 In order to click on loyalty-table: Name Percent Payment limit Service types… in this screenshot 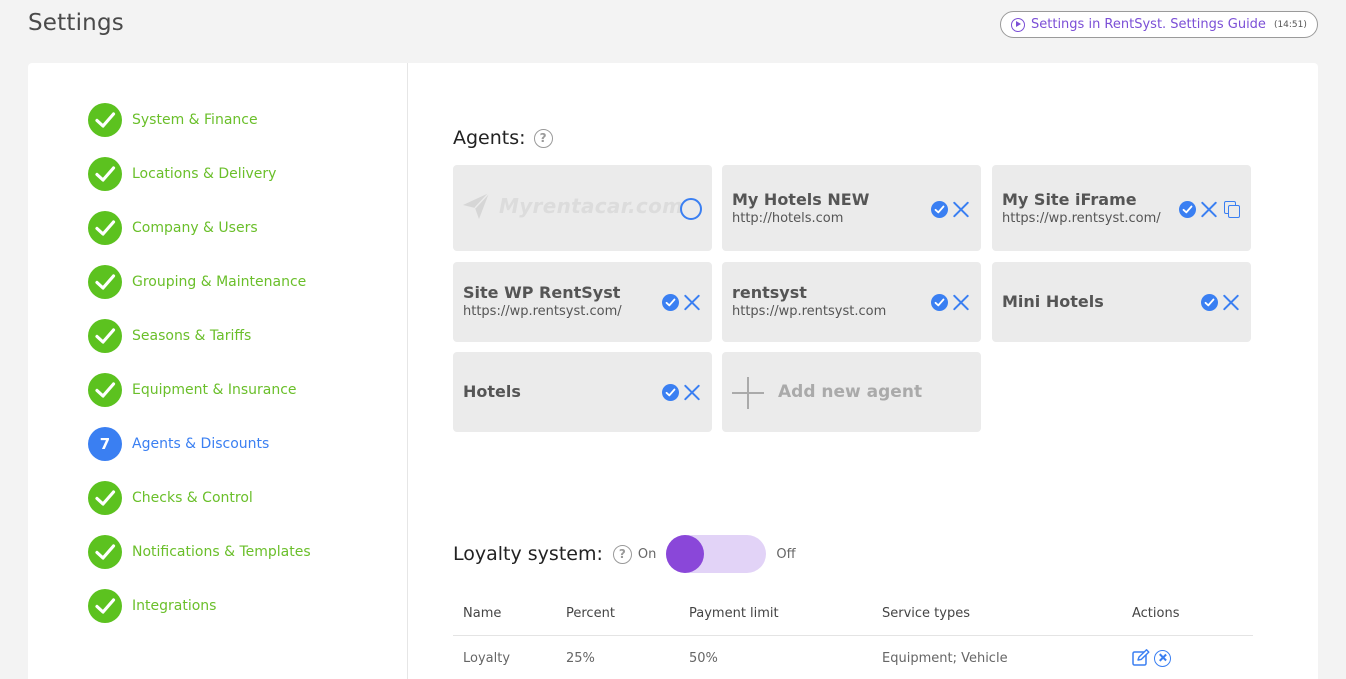, I will do `click(853, 635)`.